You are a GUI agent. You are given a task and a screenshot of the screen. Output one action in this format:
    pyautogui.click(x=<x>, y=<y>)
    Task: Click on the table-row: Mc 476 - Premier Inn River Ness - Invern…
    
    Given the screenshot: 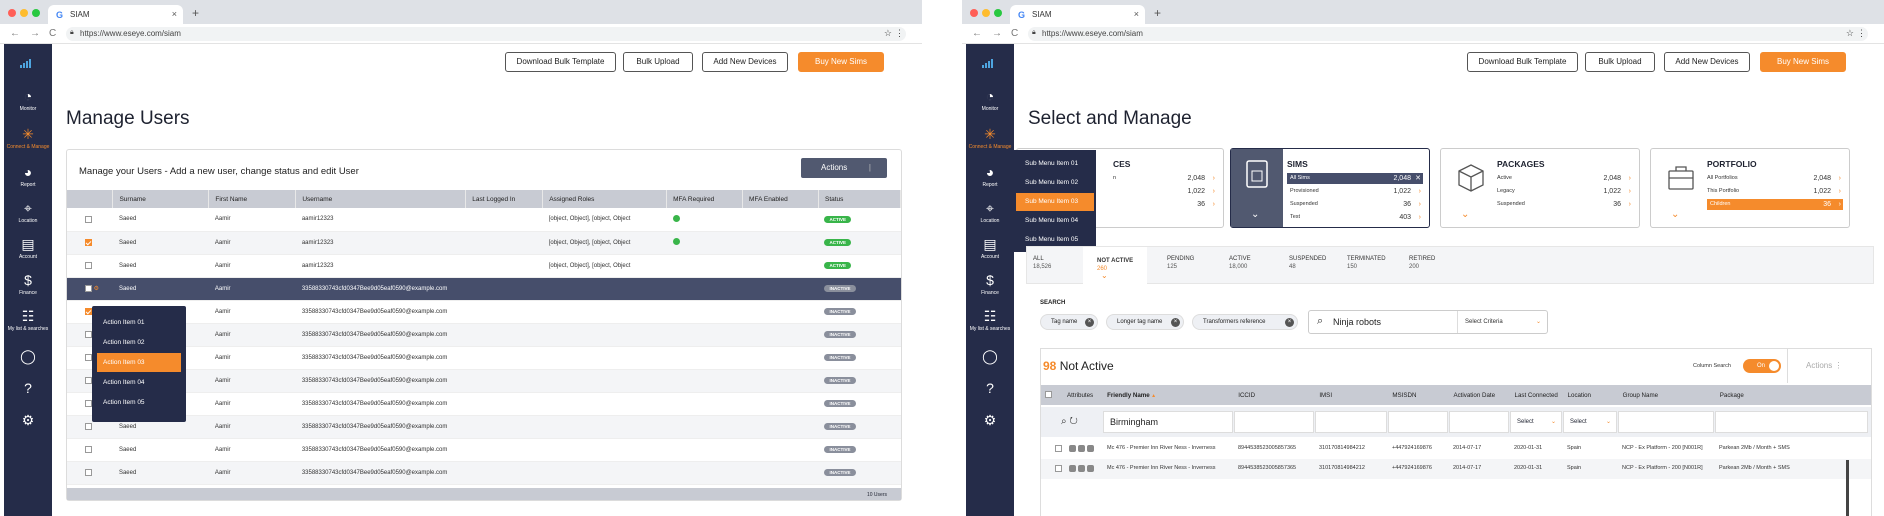 What is the action you would take?
    pyautogui.click(x=1456, y=469)
    